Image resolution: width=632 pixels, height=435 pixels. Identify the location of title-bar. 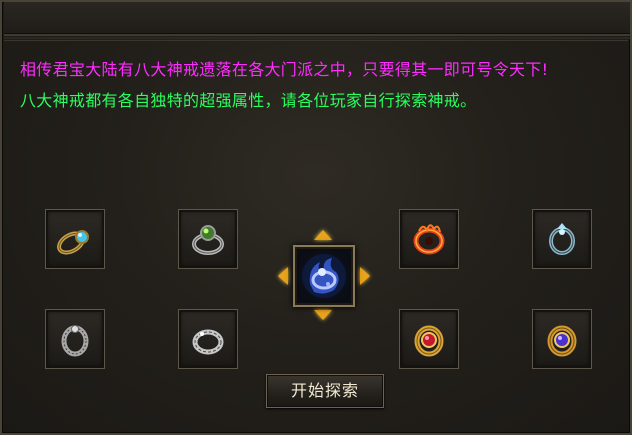
(317, 20).